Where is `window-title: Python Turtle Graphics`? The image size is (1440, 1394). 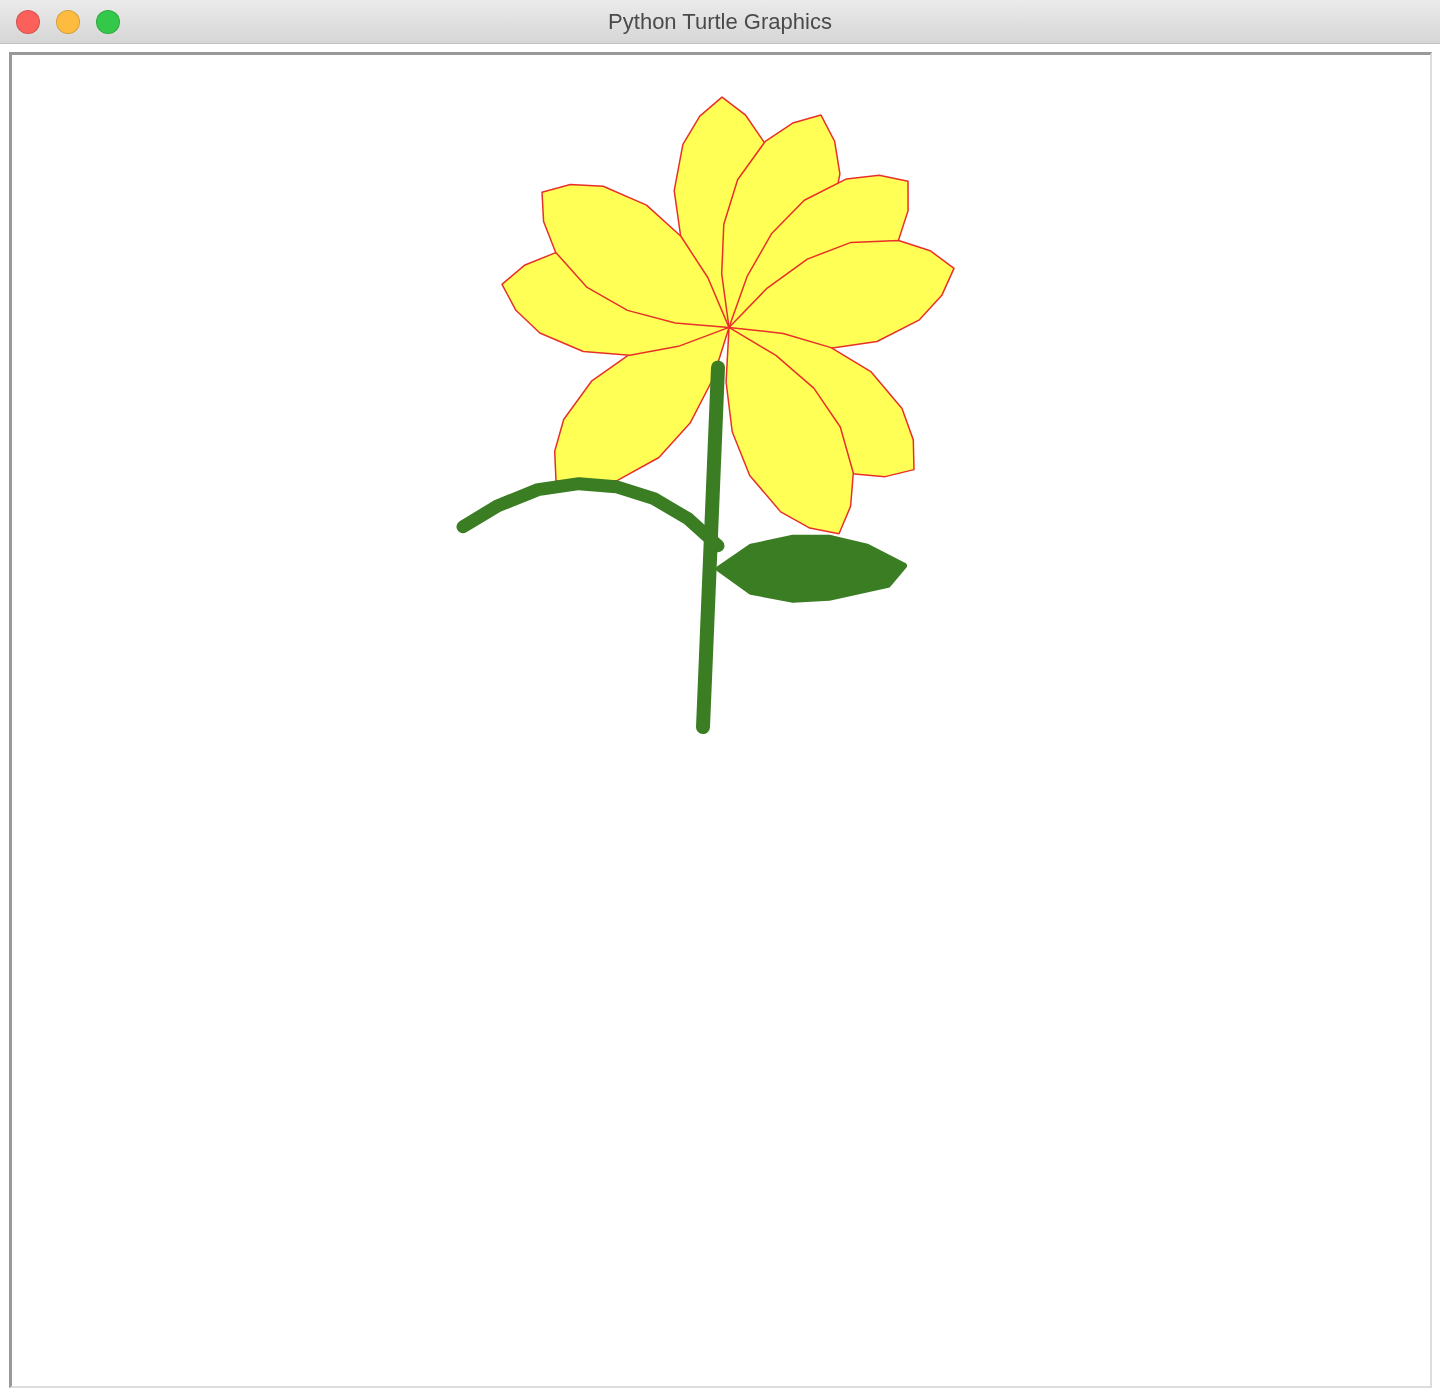 window-title: Python Turtle Graphics is located at coordinates (720, 21).